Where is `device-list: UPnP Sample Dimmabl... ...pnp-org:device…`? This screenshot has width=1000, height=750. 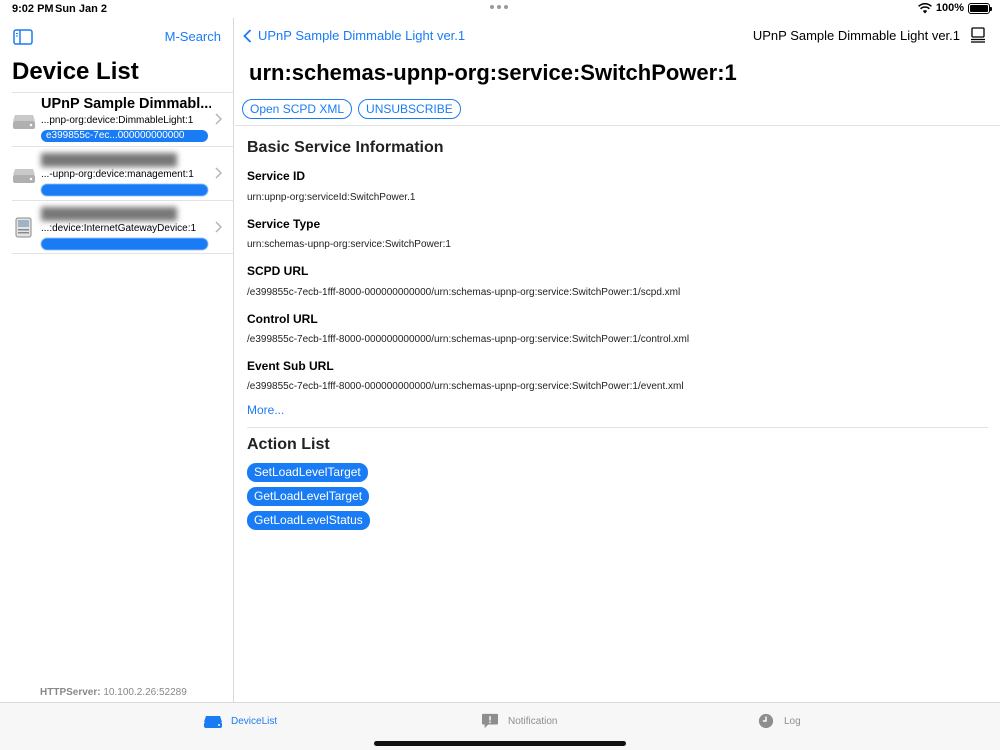 device-list: UPnP Sample Dimmabl... ...pnp-org:device… is located at coordinates (123, 173).